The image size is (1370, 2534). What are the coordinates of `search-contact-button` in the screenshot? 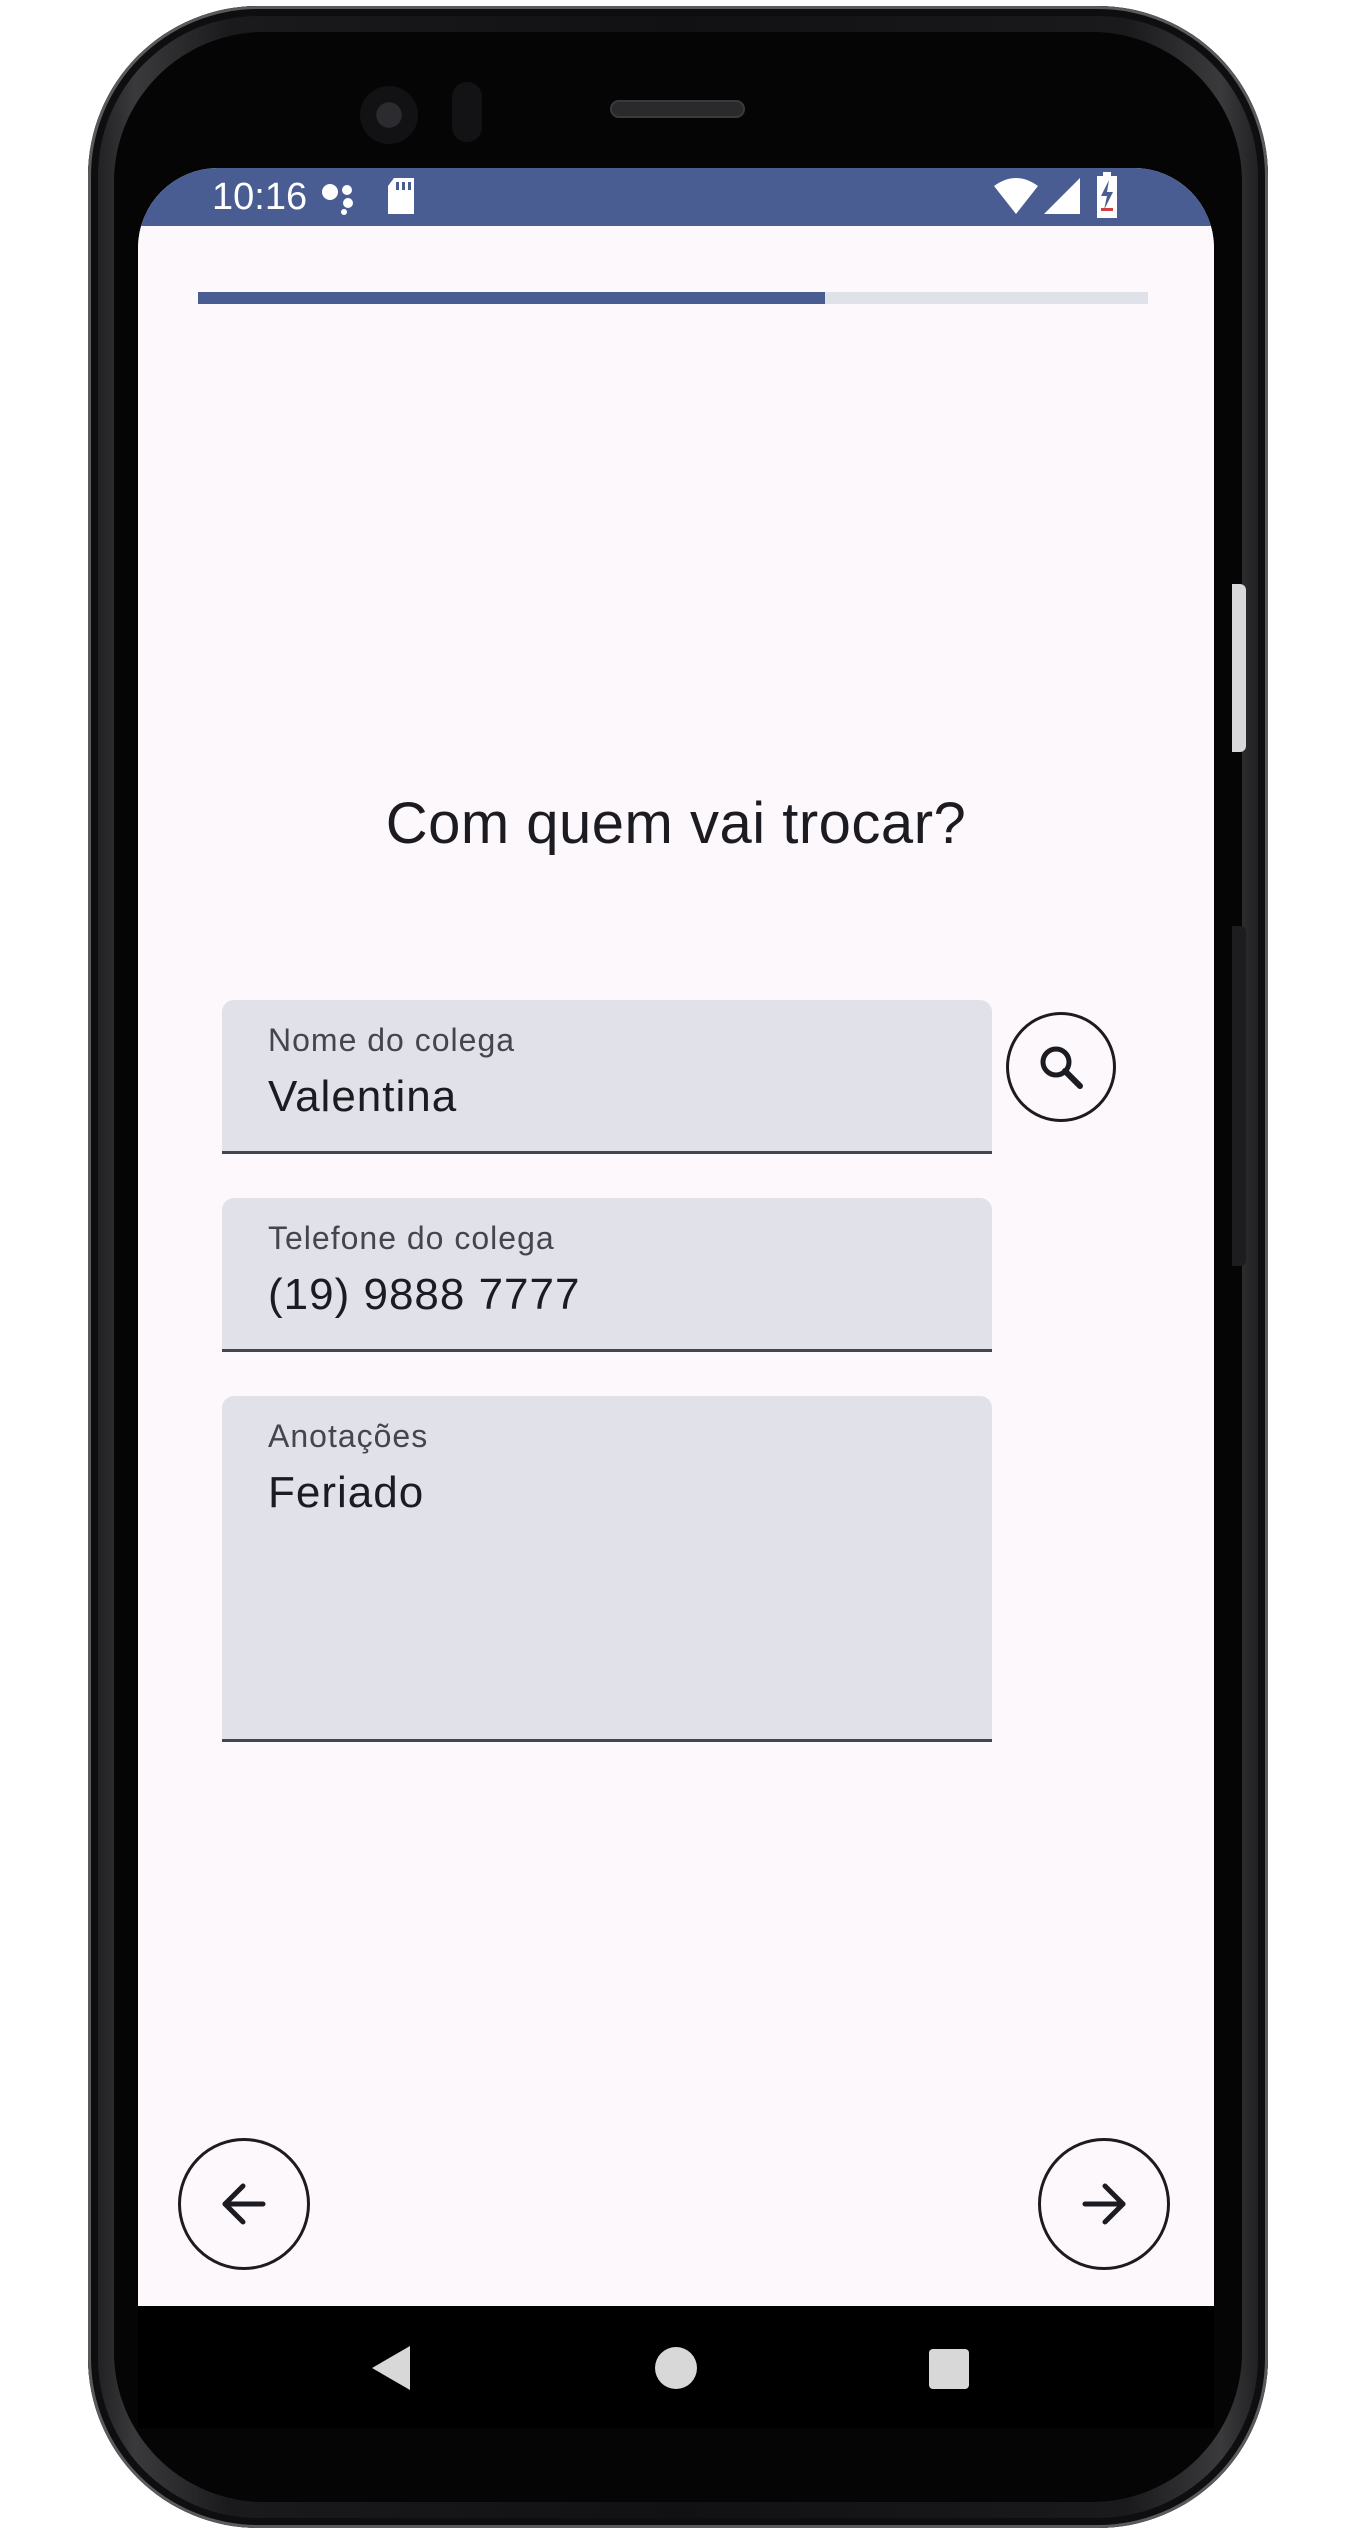 It's located at (1061, 1067).